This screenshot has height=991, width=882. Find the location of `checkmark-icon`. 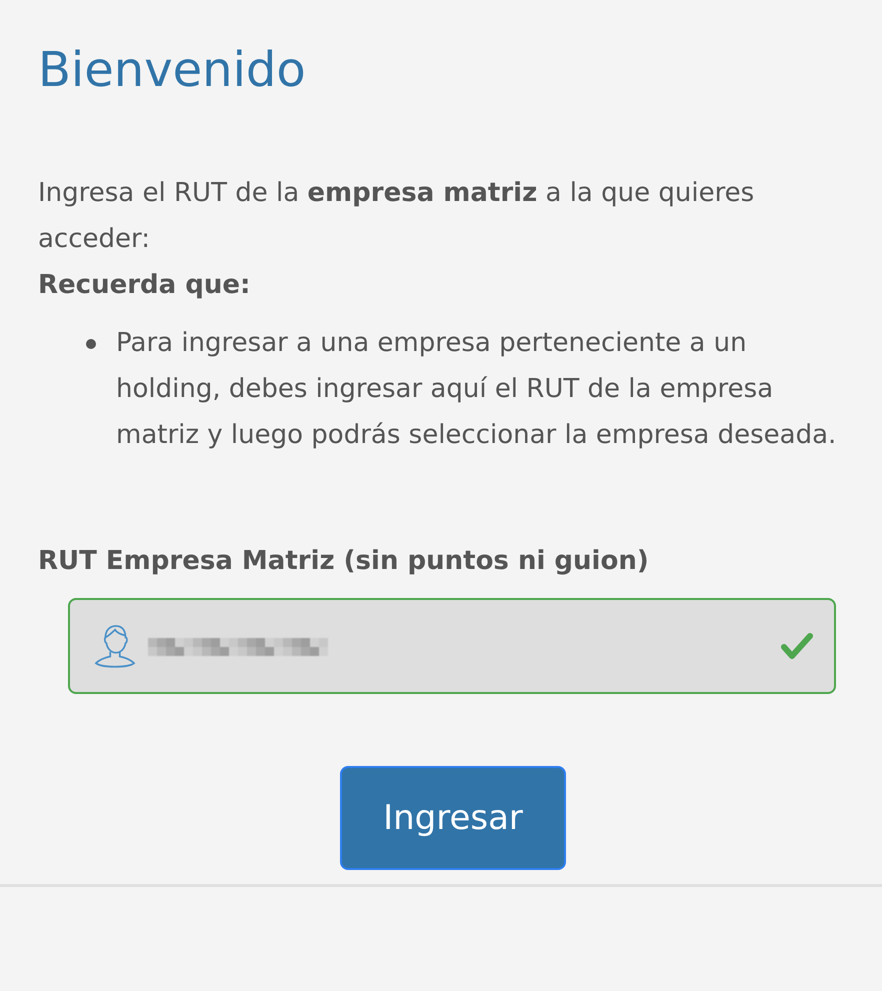

checkmark-icon is located at coordinates (797, 646).